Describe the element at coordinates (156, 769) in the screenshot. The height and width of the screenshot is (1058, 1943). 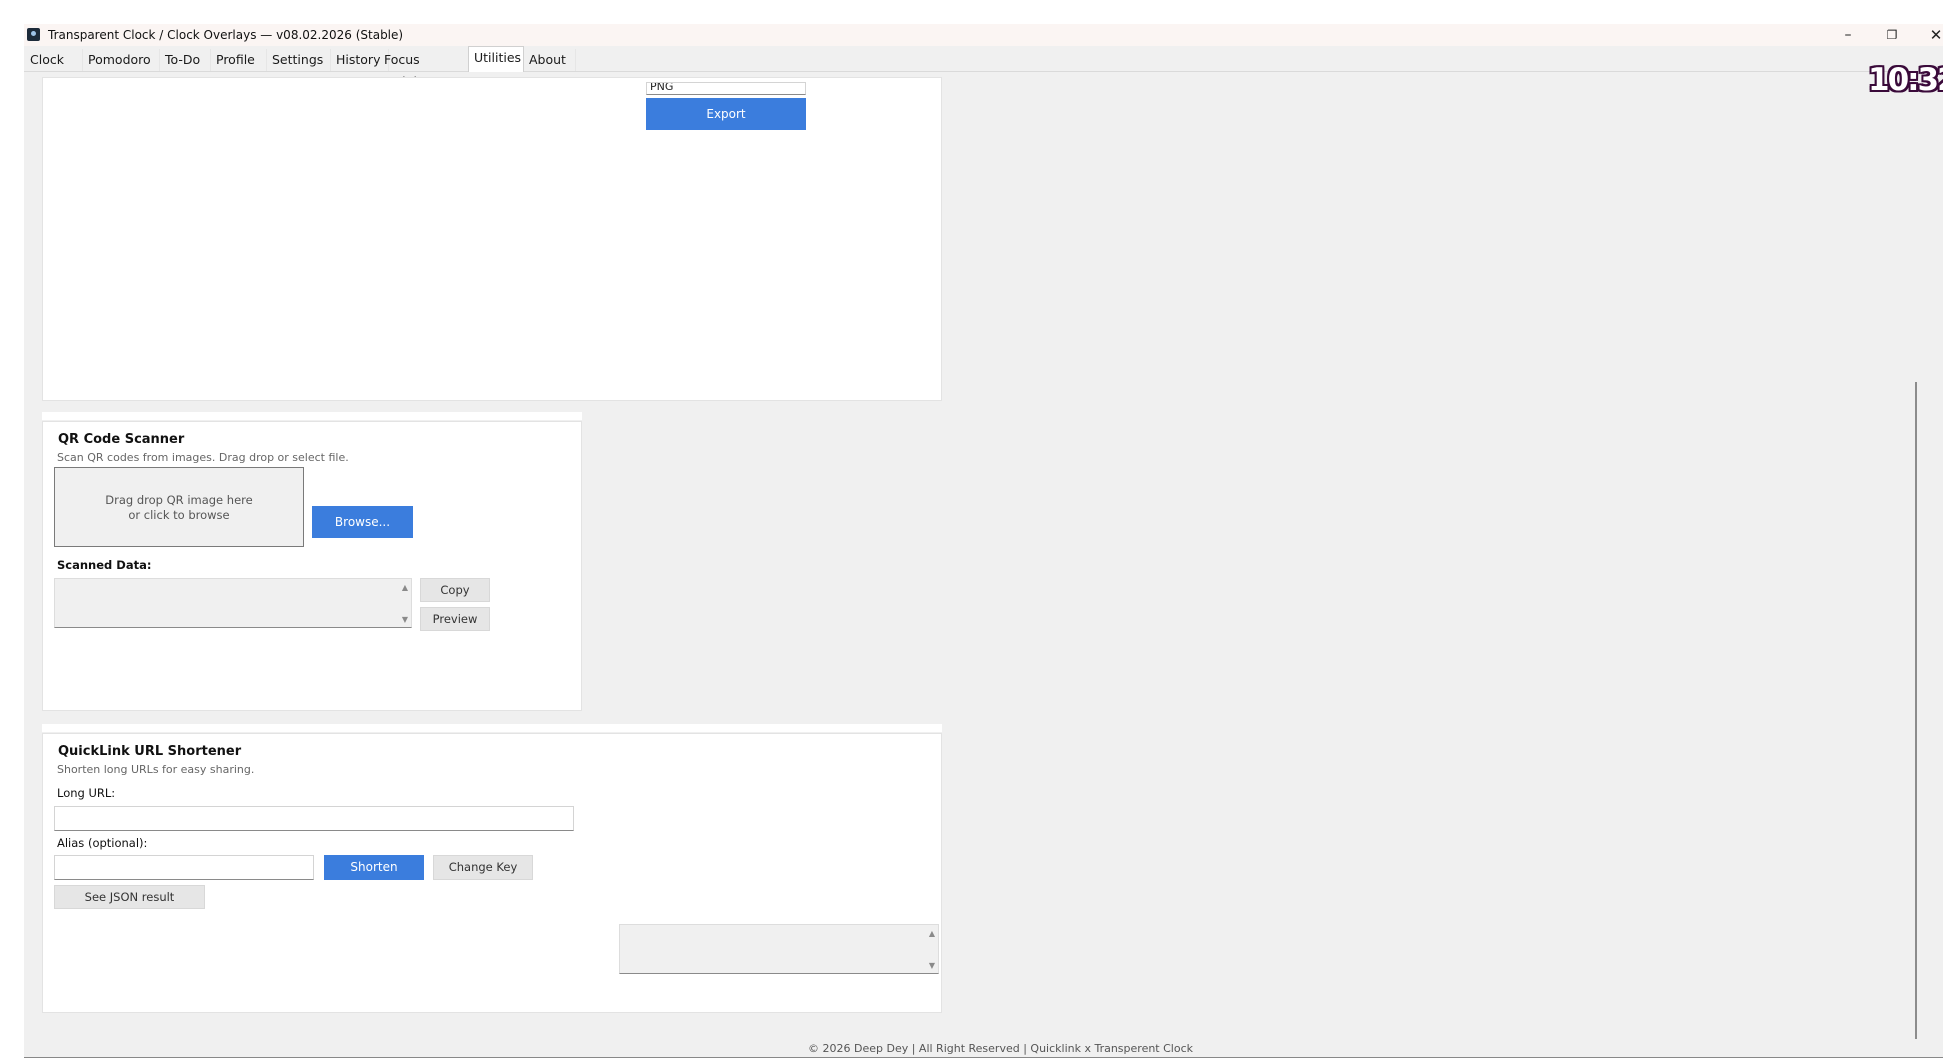
I see `shortener-card-subtitle: Shorten long URLs for easy sharing.` at that location.